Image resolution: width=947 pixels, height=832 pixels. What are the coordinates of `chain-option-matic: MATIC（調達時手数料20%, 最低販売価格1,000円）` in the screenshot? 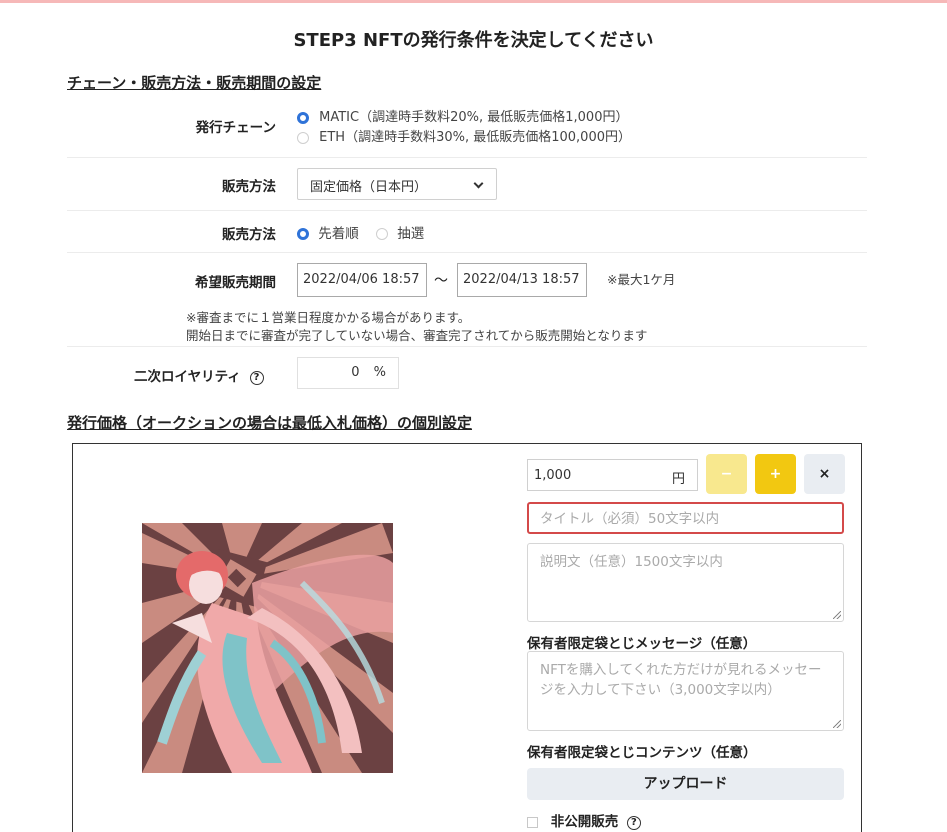 It's located at (462, 115).